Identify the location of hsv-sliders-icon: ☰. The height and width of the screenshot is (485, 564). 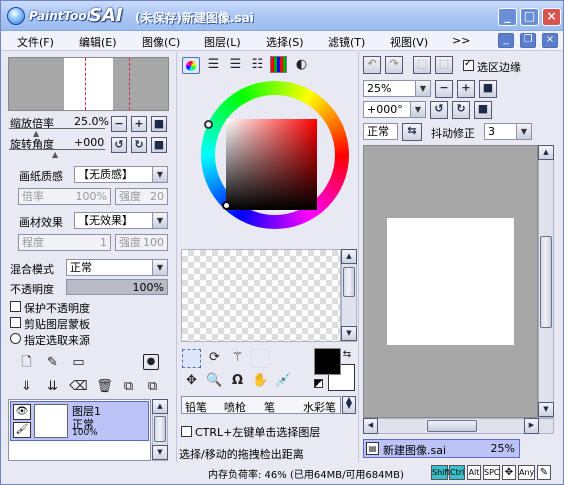
(235, 65).